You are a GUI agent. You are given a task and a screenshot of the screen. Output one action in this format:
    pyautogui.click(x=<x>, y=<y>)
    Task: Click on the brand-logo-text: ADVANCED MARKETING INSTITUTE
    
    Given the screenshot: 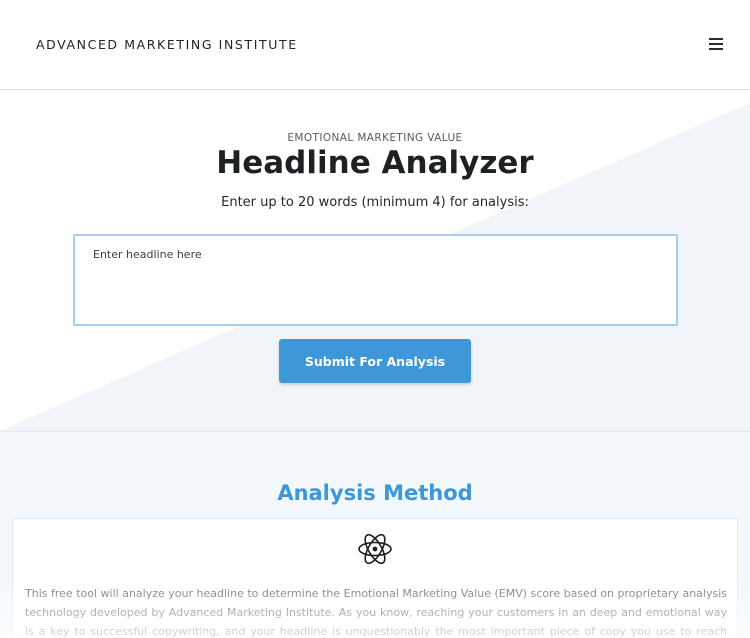 What is the action you would take?
    pyautogui.click(x=167, y=44)
    